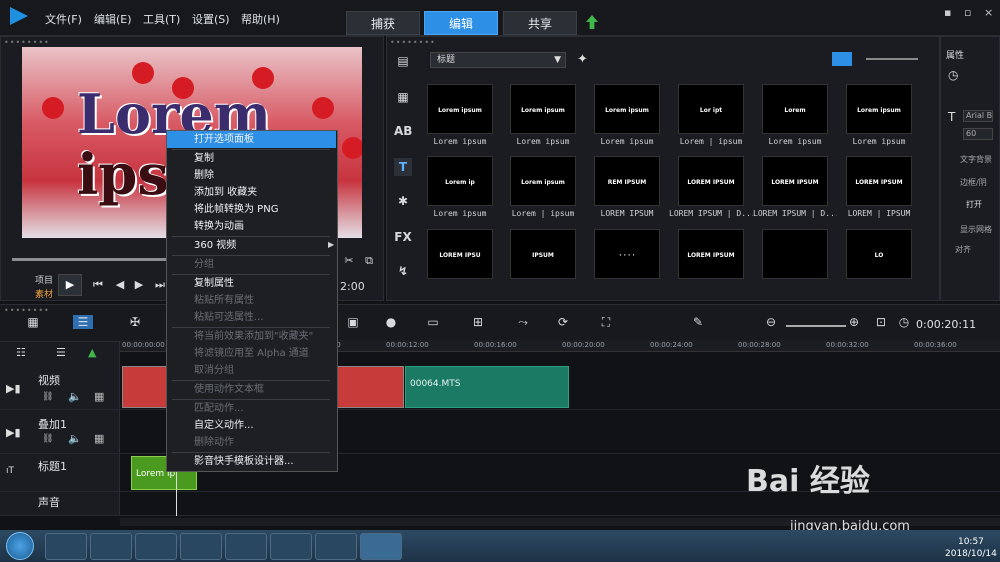  Describe the element at coordinates (881, 322) in the screenshot. I see `fit-icon: ⊡` at that location.